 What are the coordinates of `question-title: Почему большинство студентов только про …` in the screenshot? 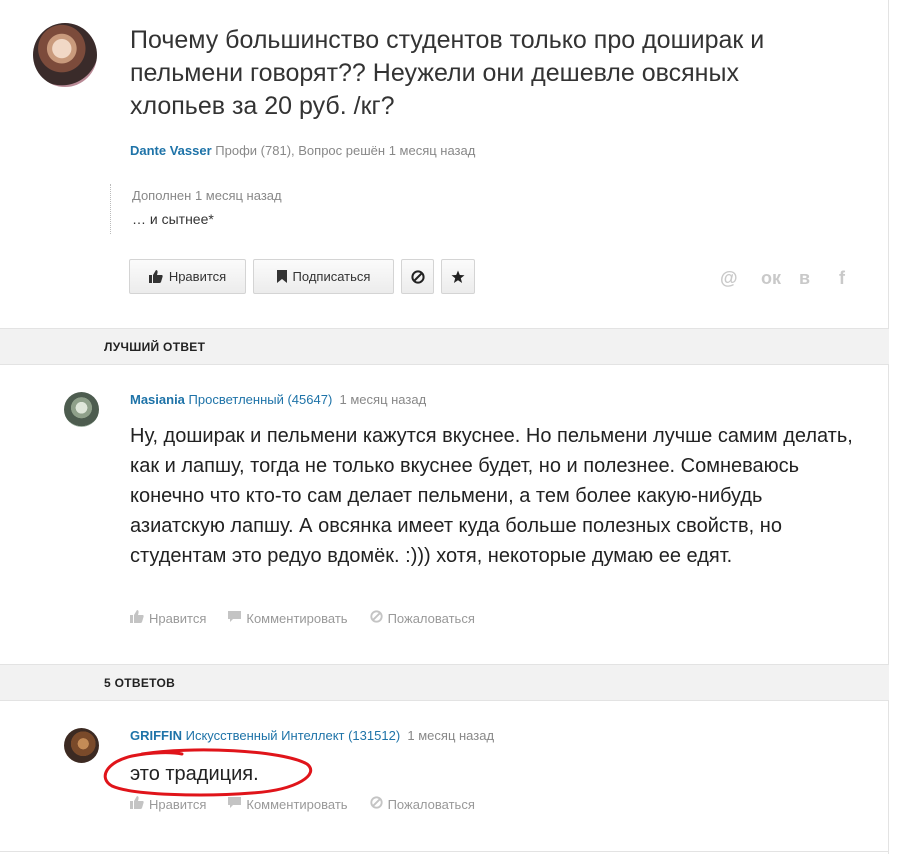 It's located at (447, 73).